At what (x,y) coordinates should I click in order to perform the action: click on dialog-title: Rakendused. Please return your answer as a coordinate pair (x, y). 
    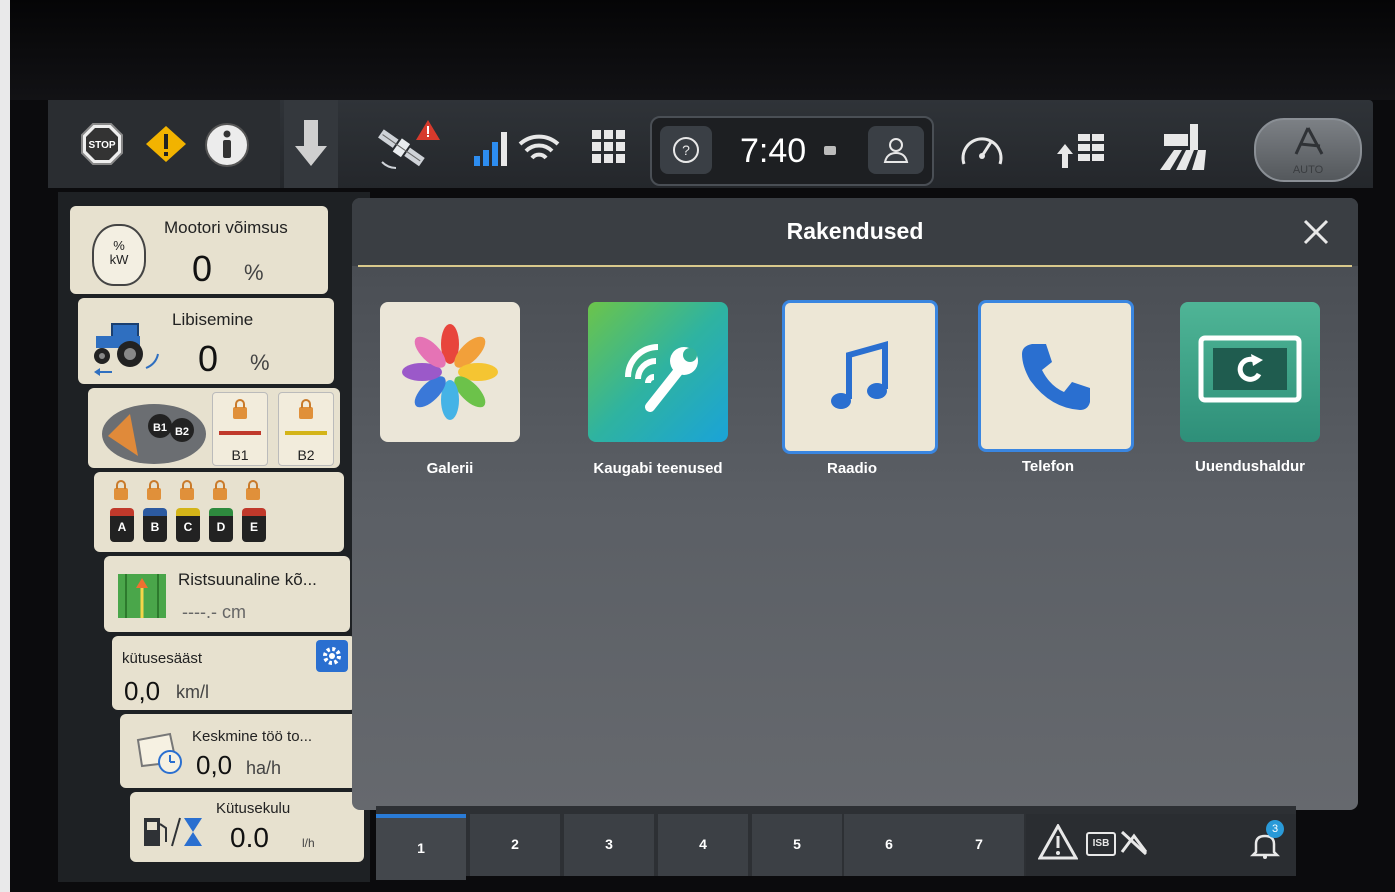
    Looking at the image, I should click on (855, 231).